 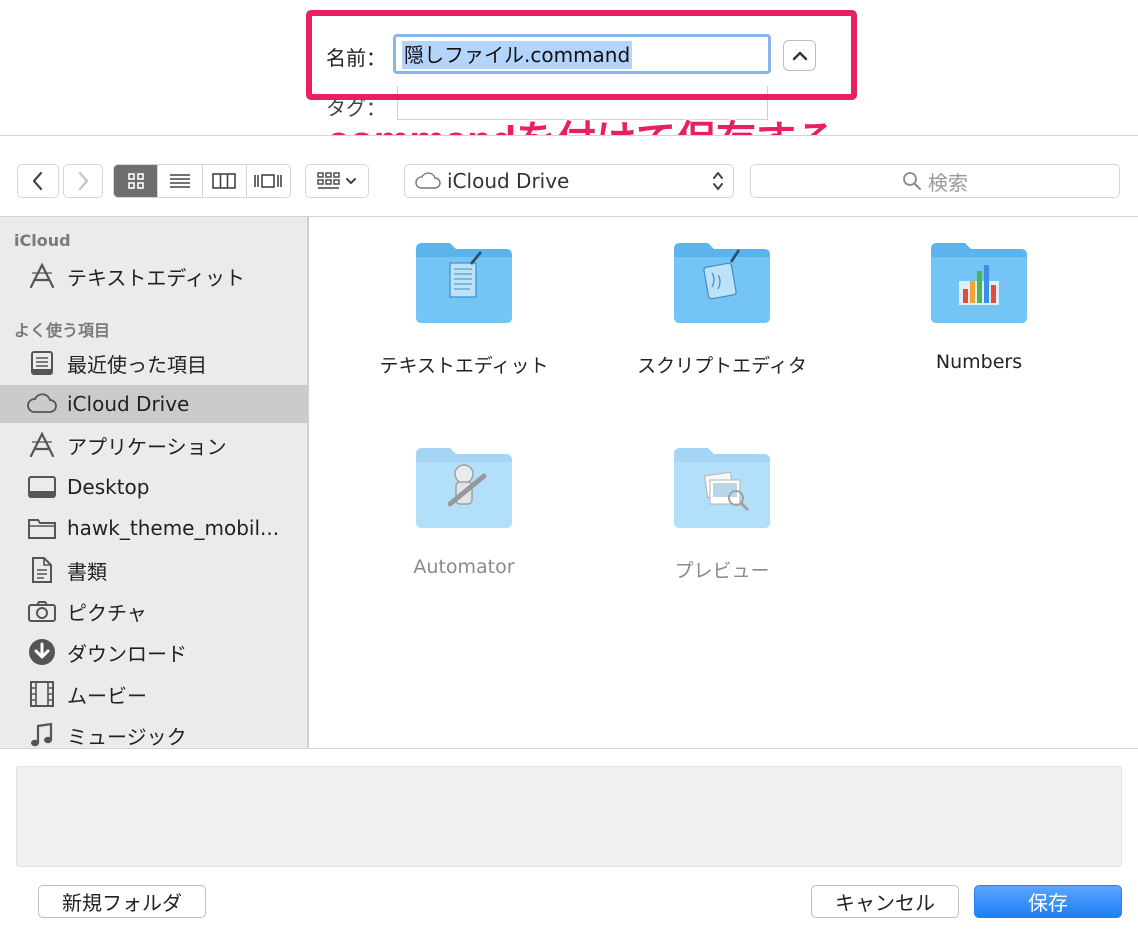 What do you see at coordinates (912, 181) in the screenshot?
I see `search-icon` at bounding box center [912, 181].